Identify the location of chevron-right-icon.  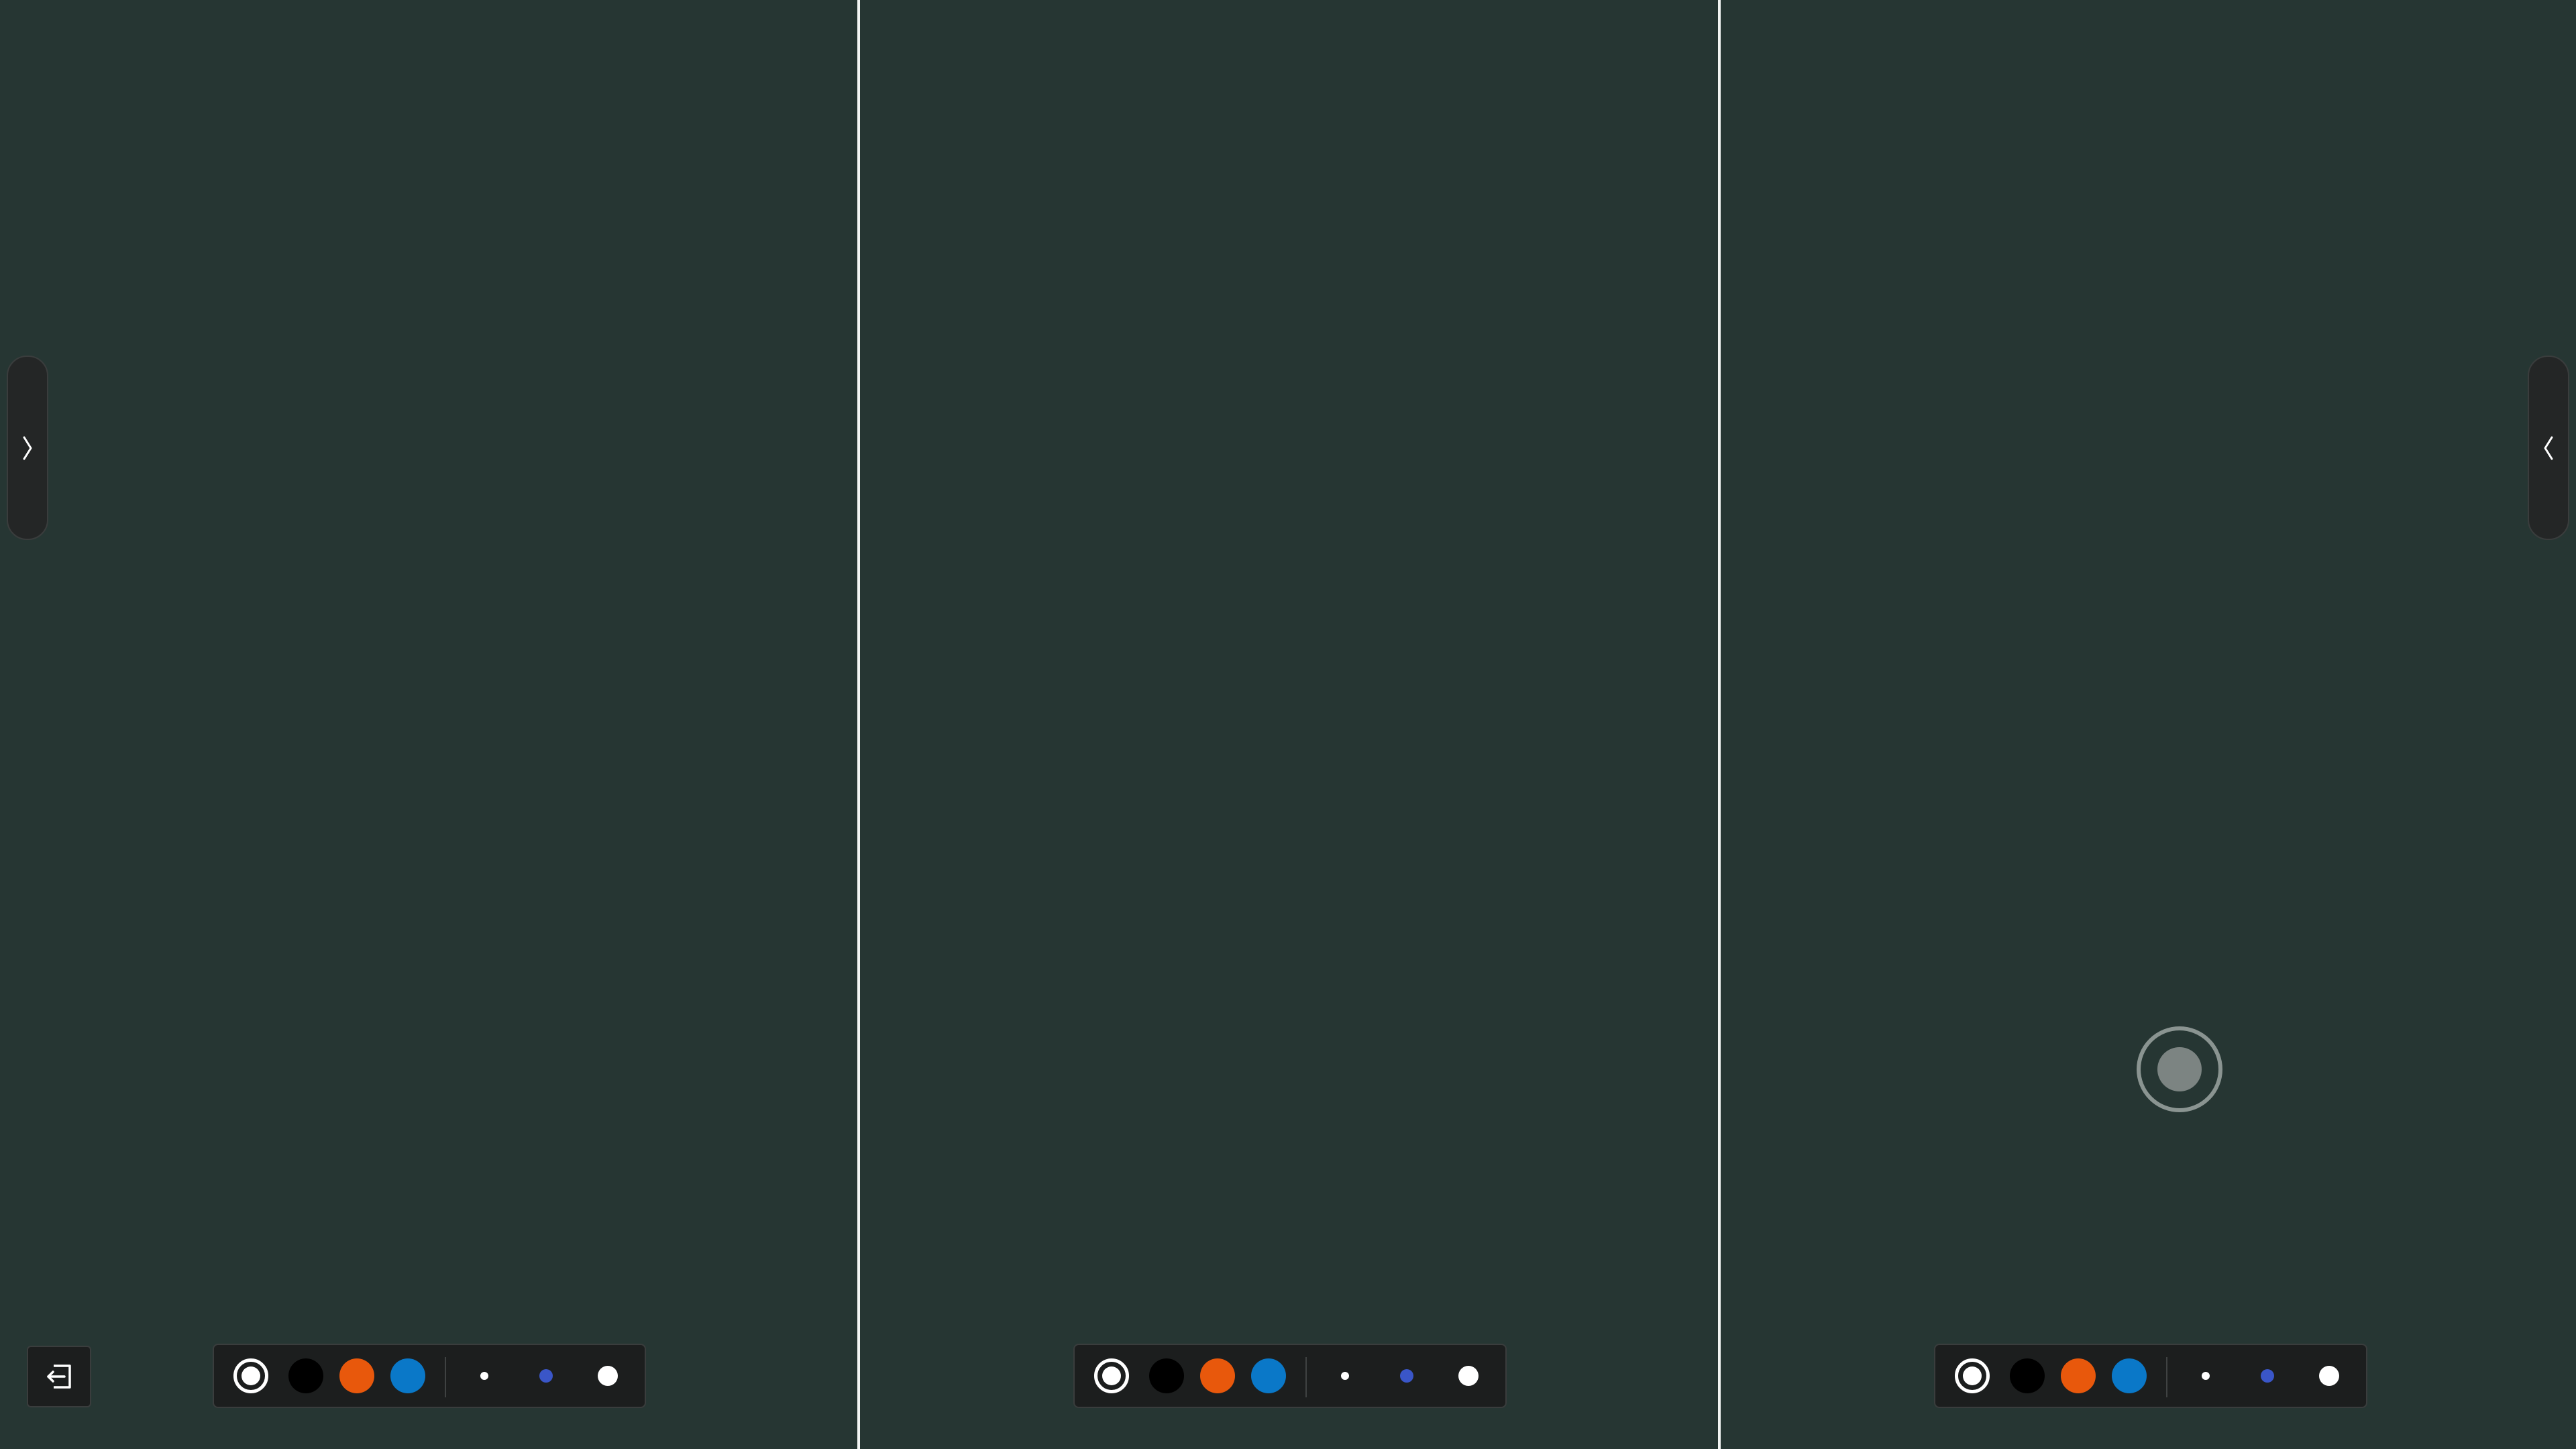
(27, 448).